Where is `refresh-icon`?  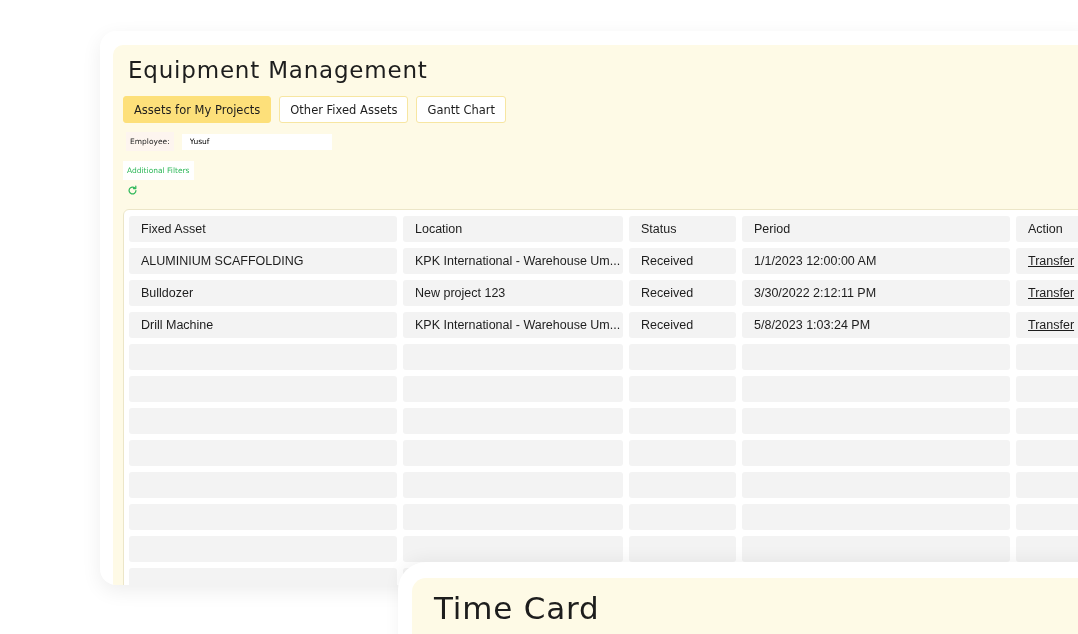
refresh-icon is located at coordinates (132, 190).